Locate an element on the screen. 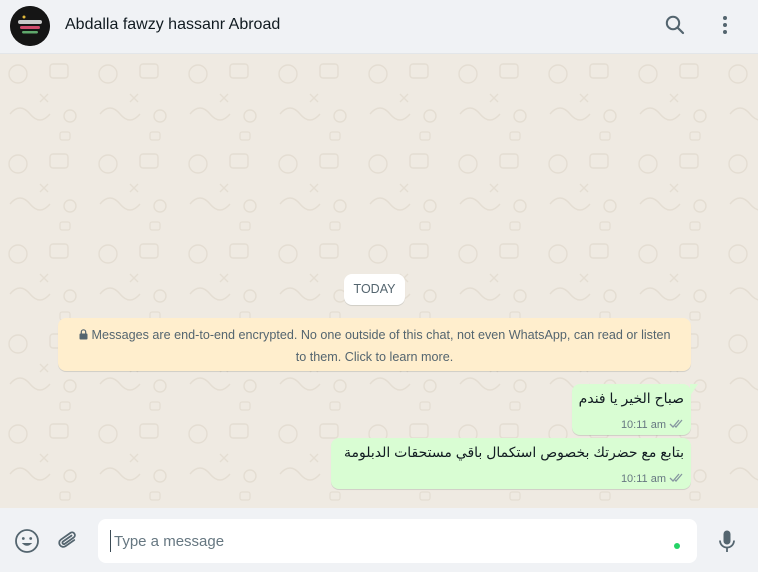 The image size is (758, 572). date-chip: TODAY is located at coordinates (374, 289).